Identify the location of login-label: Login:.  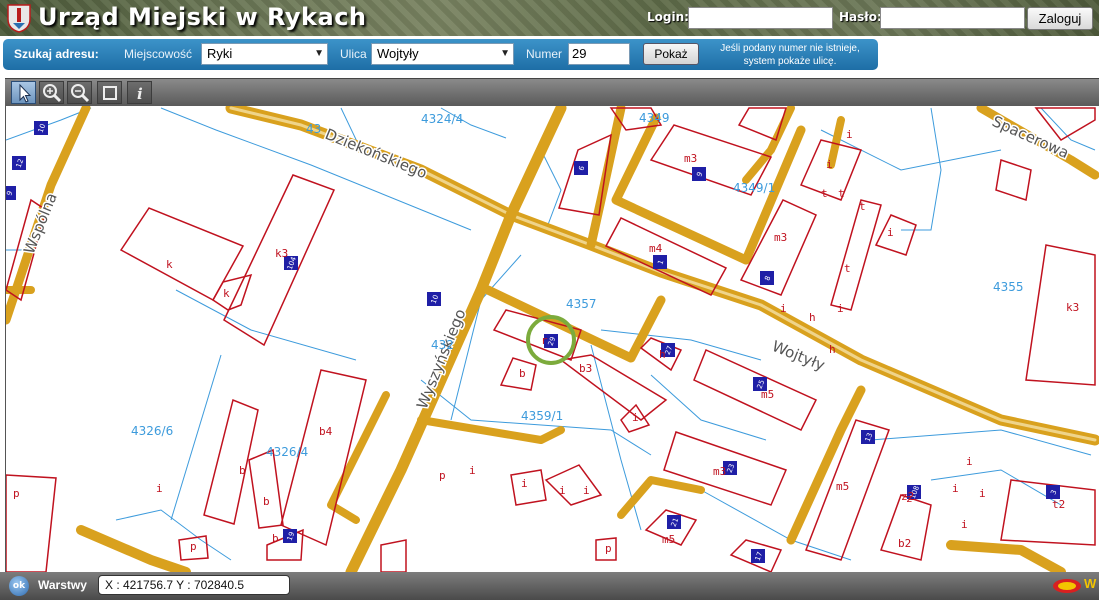
(668, 17).